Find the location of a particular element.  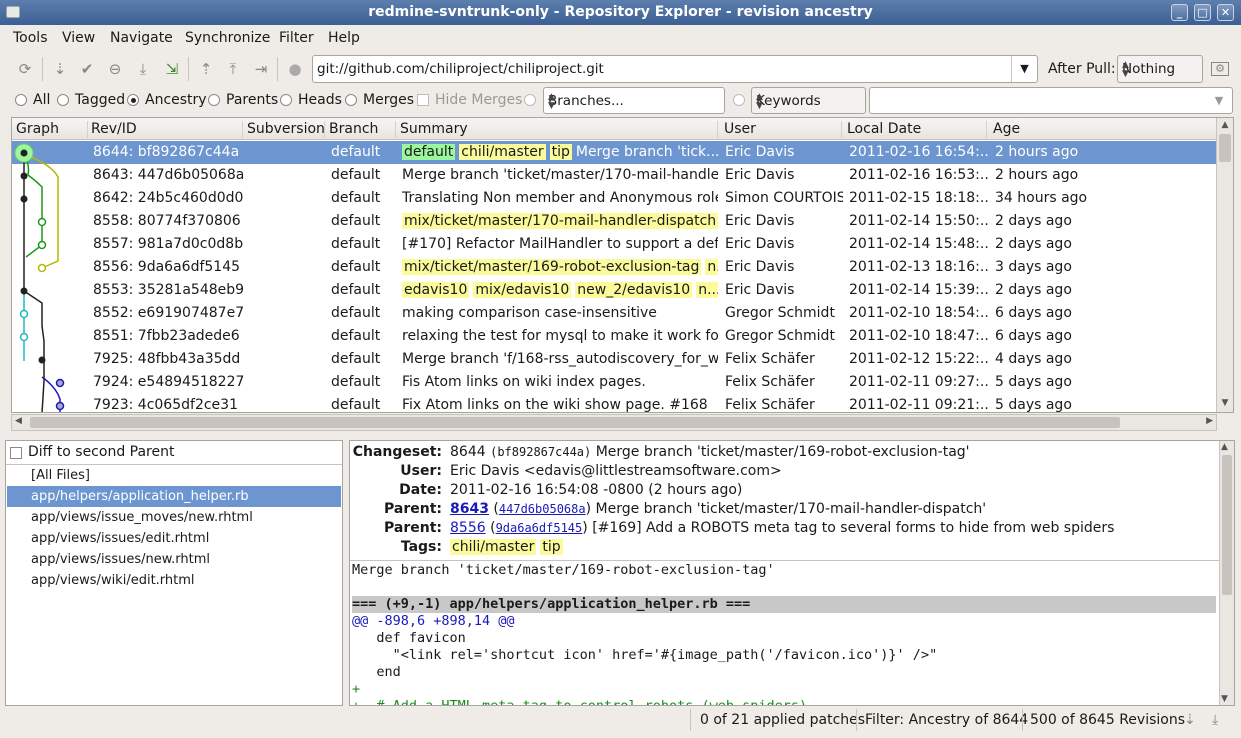

load-more-icon: ⇣ is located at coordinates (1190, 720).